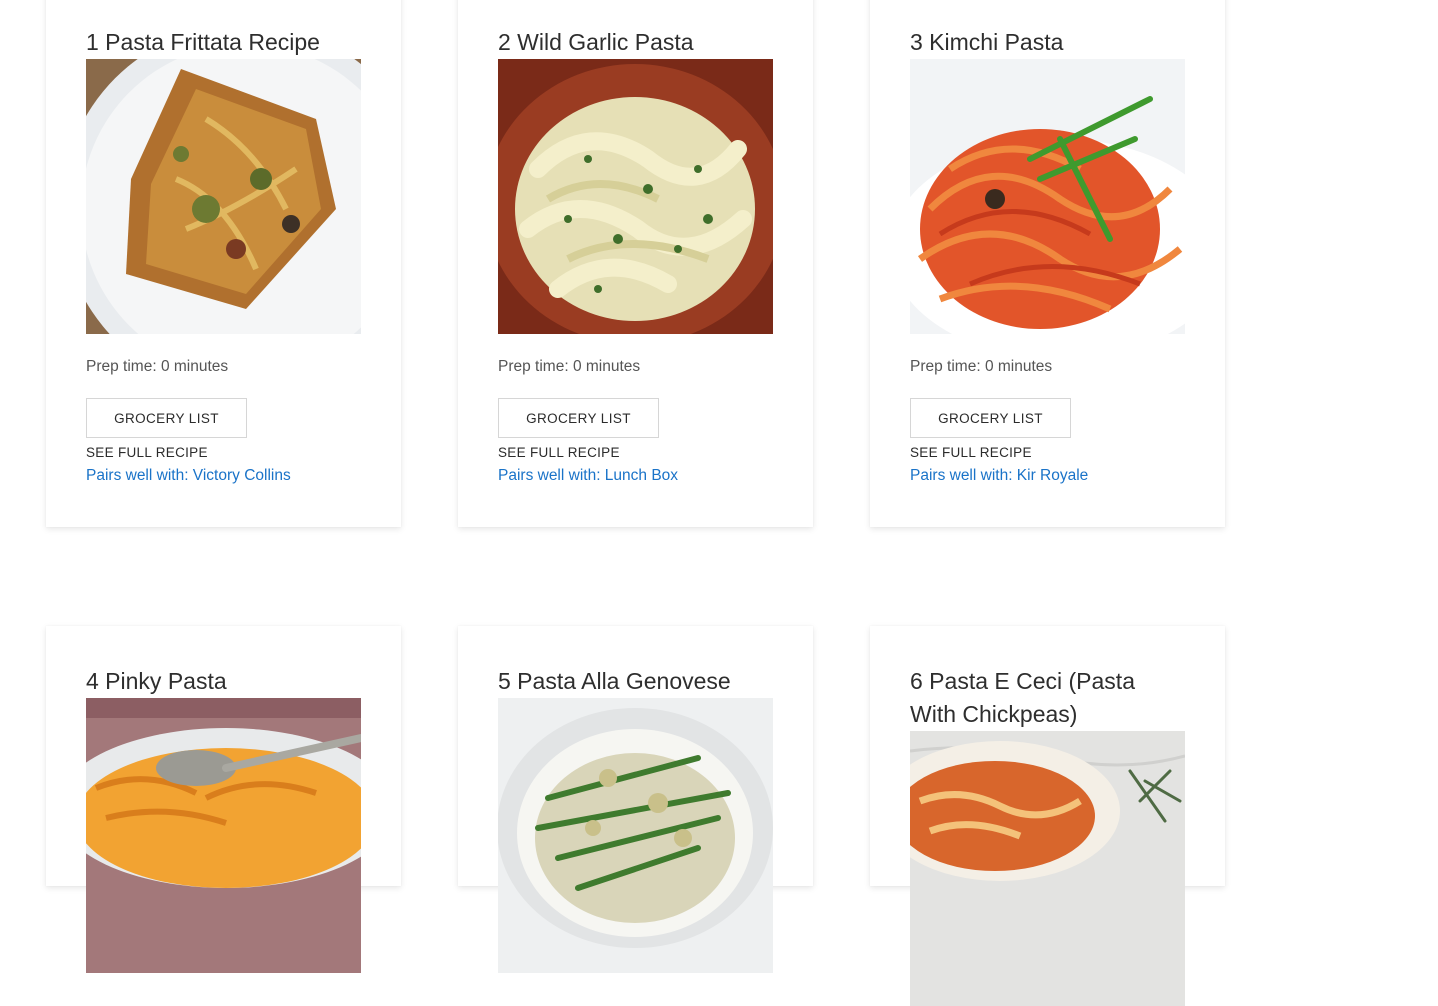 The width and height of the screenshot is (1438, 1006). What do you see at coordinates (987, 42) in the screenshot?
I see `recipe-title: 3 Kimchi Pasta` at bounding box center [987, 42].